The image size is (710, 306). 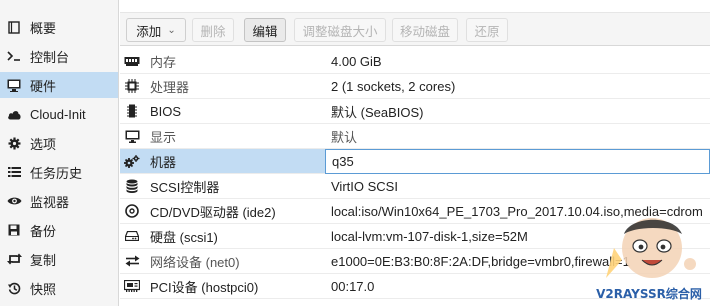 What do you see at coordinates (59, 85) in the screenshot?
I see `sidebar-item-hardware: 硬件` at bounding box center [59, 85].